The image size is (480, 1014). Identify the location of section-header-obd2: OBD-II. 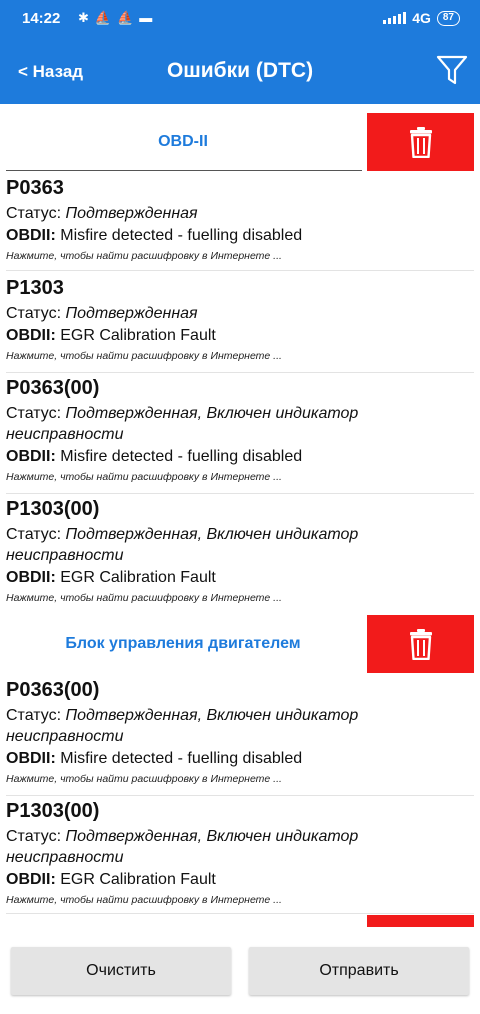
(240, 143).